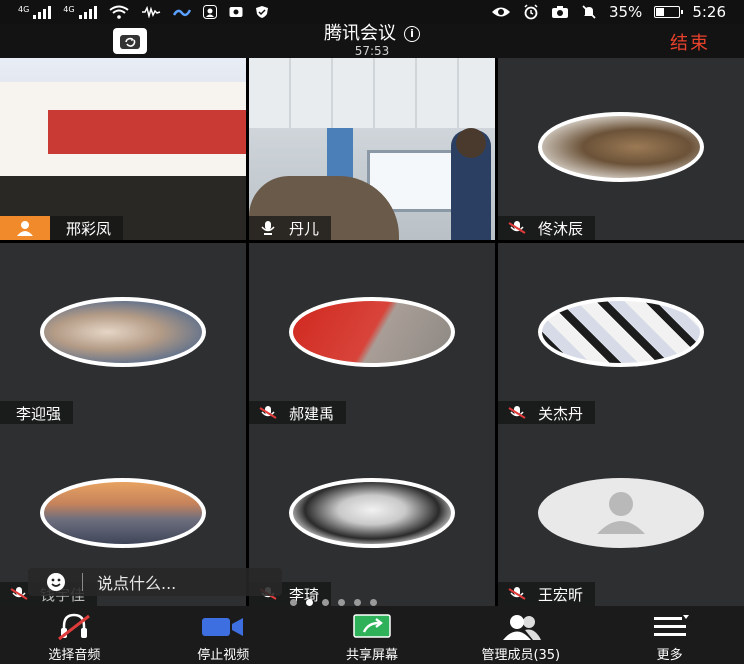  What do you see at coordinates (372, 51) in the screenshot?
I see `meeting-timer: 57:53` at bounding box center [372, 51].